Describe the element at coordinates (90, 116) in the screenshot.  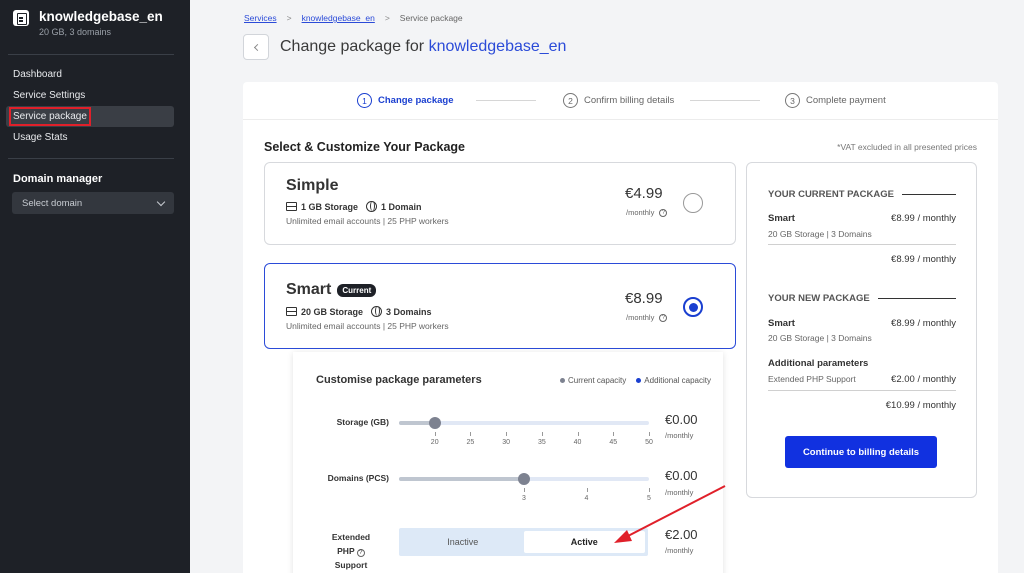
I see `sidebar-item-service-package: Service package` at that location.